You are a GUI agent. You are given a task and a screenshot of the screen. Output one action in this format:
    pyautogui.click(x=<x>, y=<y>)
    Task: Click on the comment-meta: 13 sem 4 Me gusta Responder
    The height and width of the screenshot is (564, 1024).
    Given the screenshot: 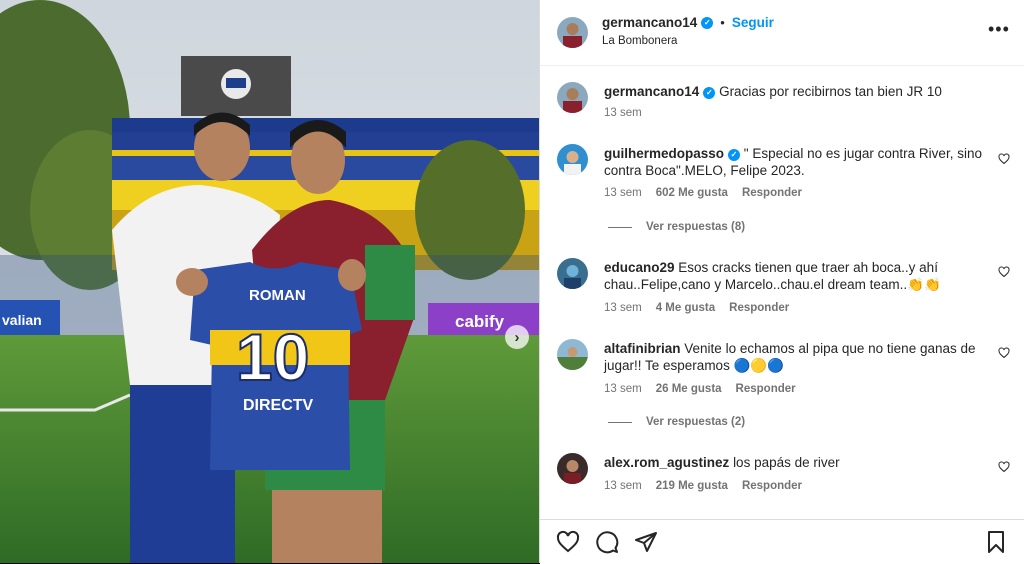 What is the action you would take?
    pyautogui.click(x=703, y=308)
    